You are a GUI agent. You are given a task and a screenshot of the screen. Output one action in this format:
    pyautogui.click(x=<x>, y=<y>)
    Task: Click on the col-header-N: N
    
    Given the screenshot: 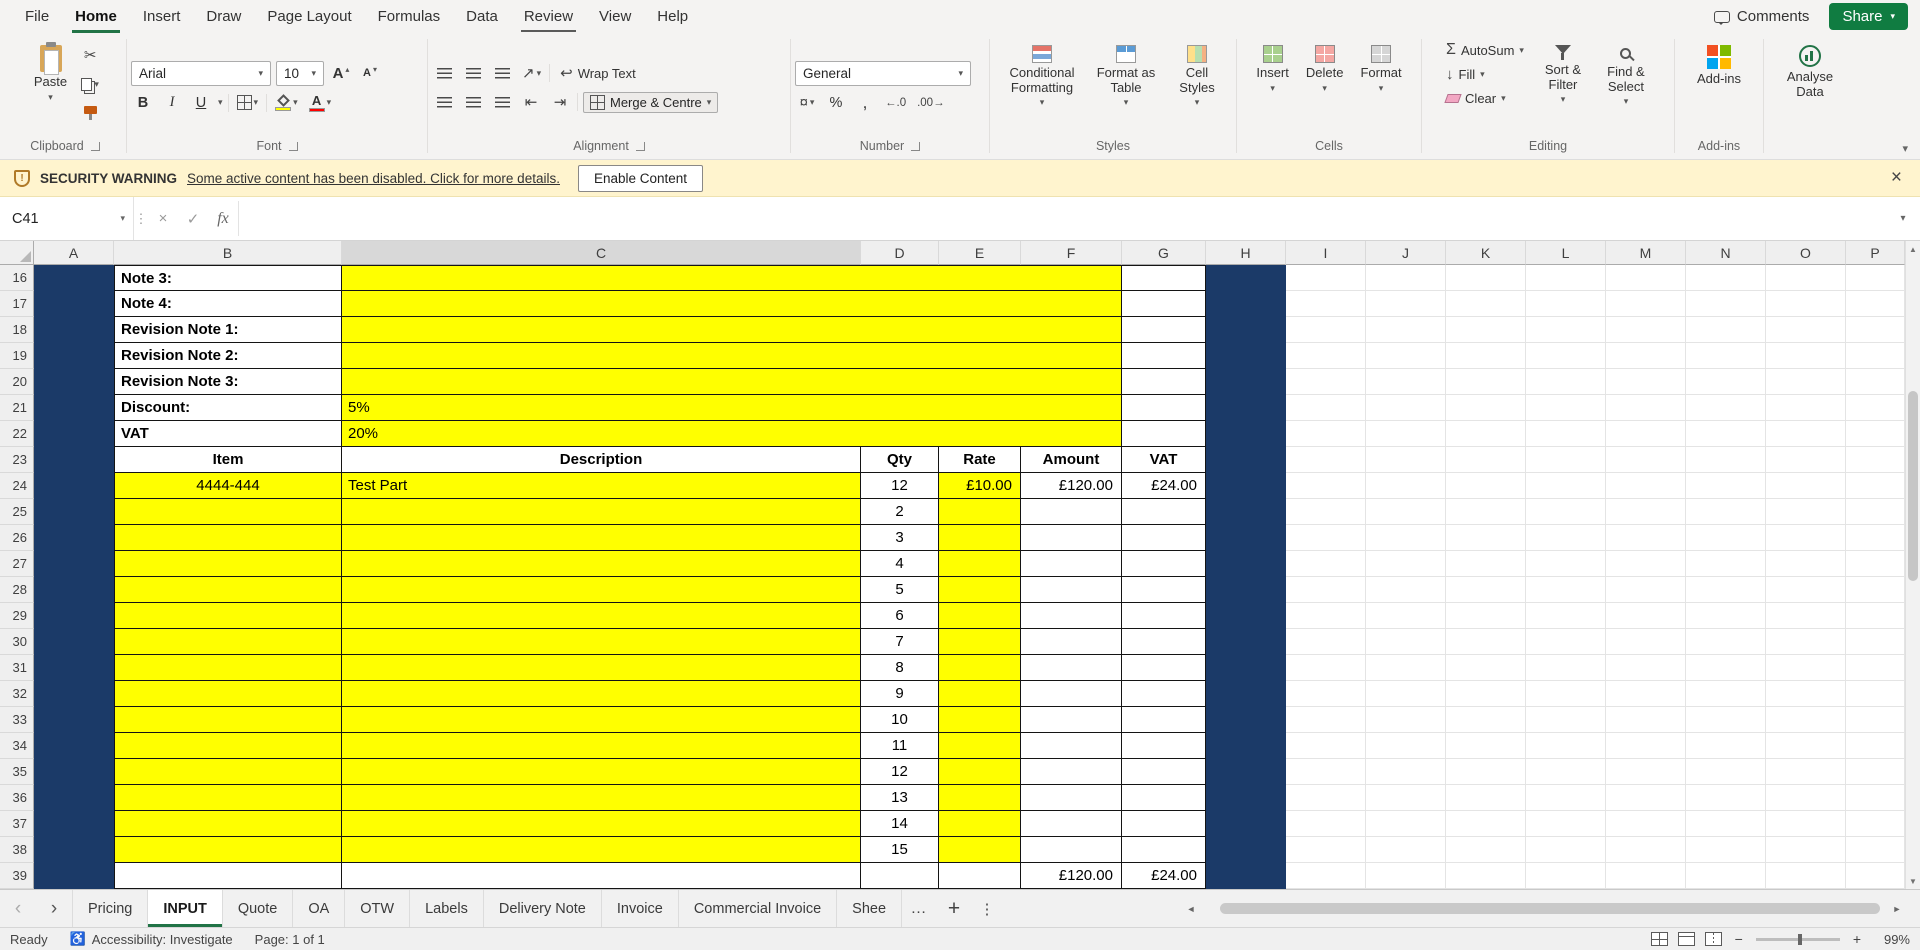 What is the action you would take?
    pyautogui.click(x=1726, y=253)
    